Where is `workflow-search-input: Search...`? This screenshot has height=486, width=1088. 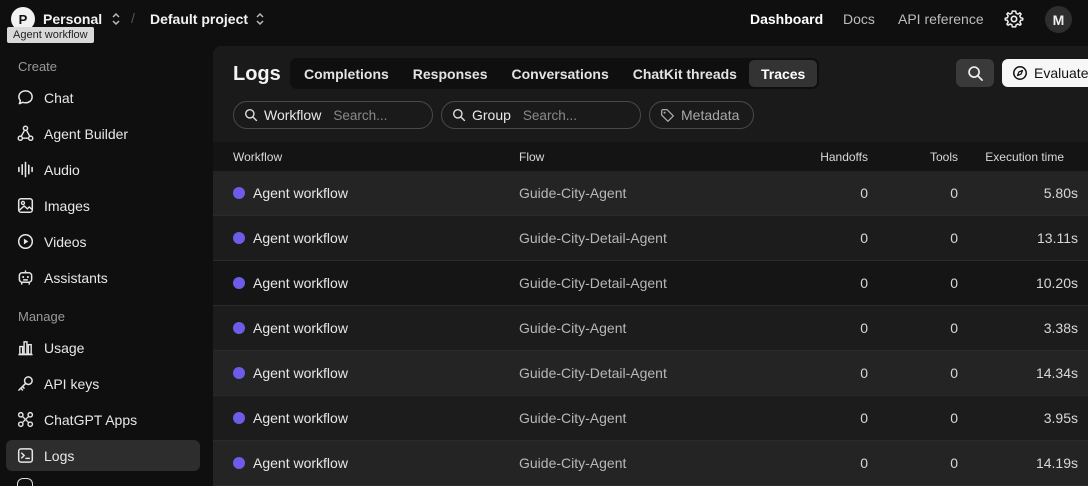
workflow-search-input: Search... is located at coordinates (360, 115).